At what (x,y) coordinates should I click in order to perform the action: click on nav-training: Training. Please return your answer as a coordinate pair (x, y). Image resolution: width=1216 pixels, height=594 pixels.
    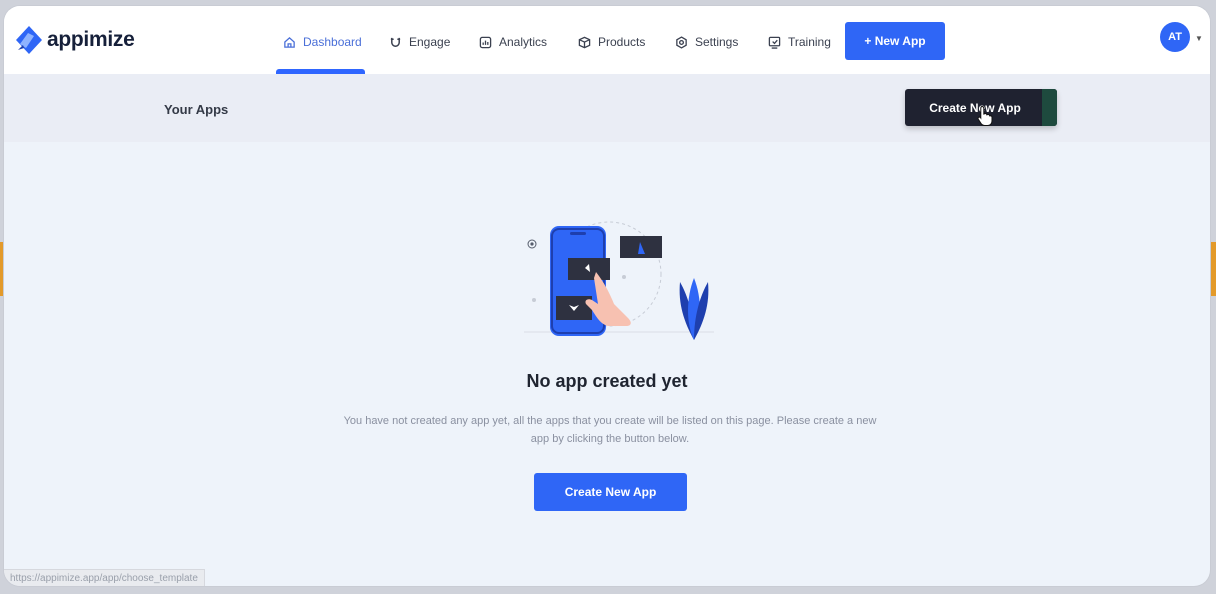
    Looking at the image, I should click on (799, 42).